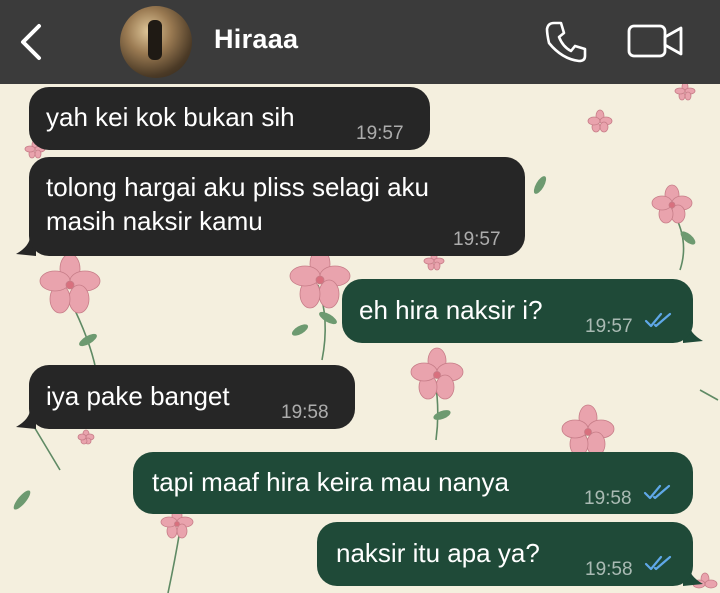 The height and width of the screenshot is (593, 720). What do you see at coordinates (360, 42) in the screenshot?
I see `chat-header: Hiraaa` at bounding box center [360, 42].